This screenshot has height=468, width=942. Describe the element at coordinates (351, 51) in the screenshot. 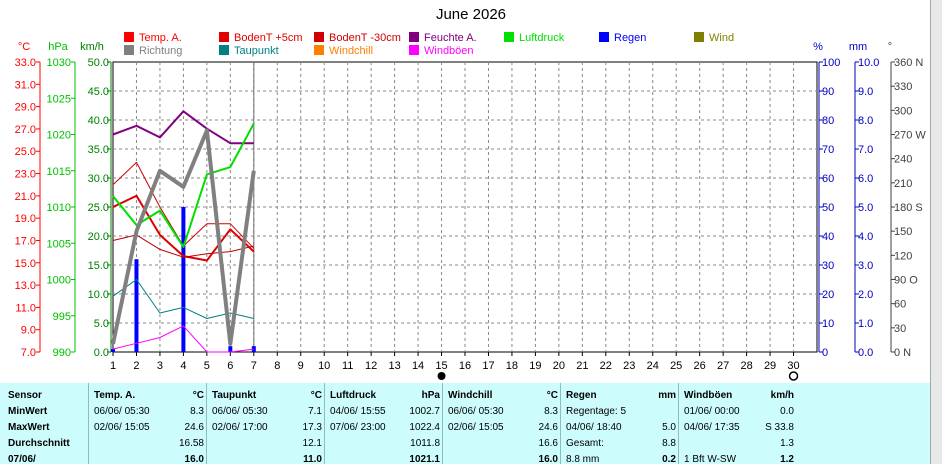

I see `legend-label: Windchill` at that location.